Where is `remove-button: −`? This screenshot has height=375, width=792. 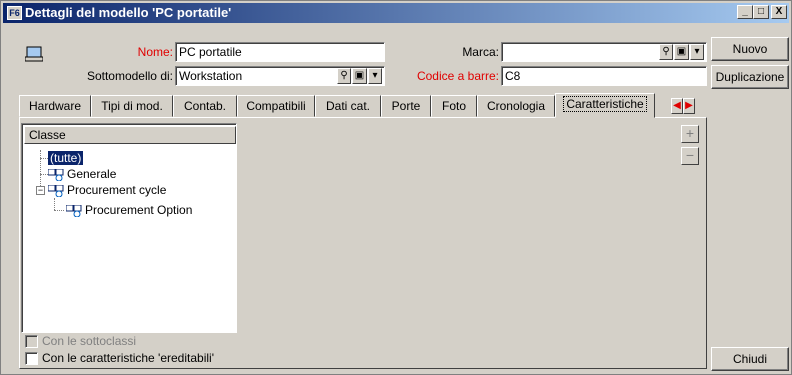 remove-button: − is located at coordinates (690, 156).